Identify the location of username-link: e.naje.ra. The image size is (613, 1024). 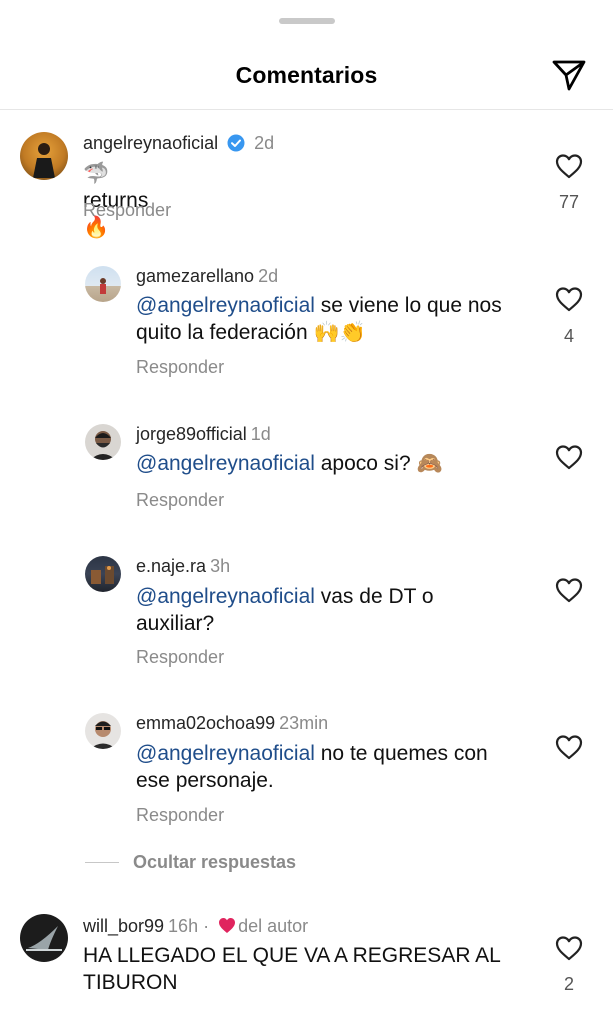
(171, 566).